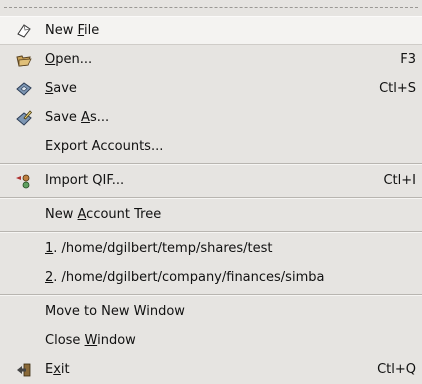 The image size is (422, 384). I want to click on import-icon, so click(24, 181).